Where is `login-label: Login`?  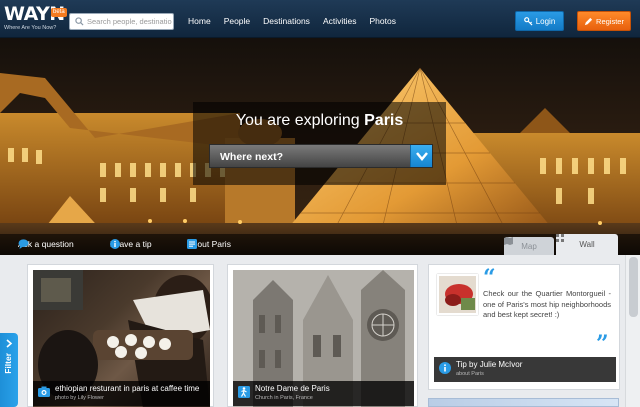
login-label: Login is located at coordinates (545, 21).